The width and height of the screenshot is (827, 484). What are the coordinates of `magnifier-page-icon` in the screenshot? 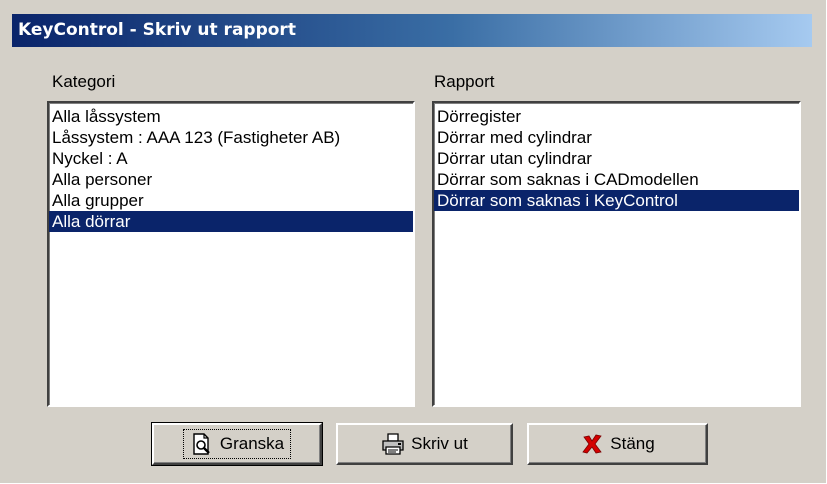 It's located at (202, 444).